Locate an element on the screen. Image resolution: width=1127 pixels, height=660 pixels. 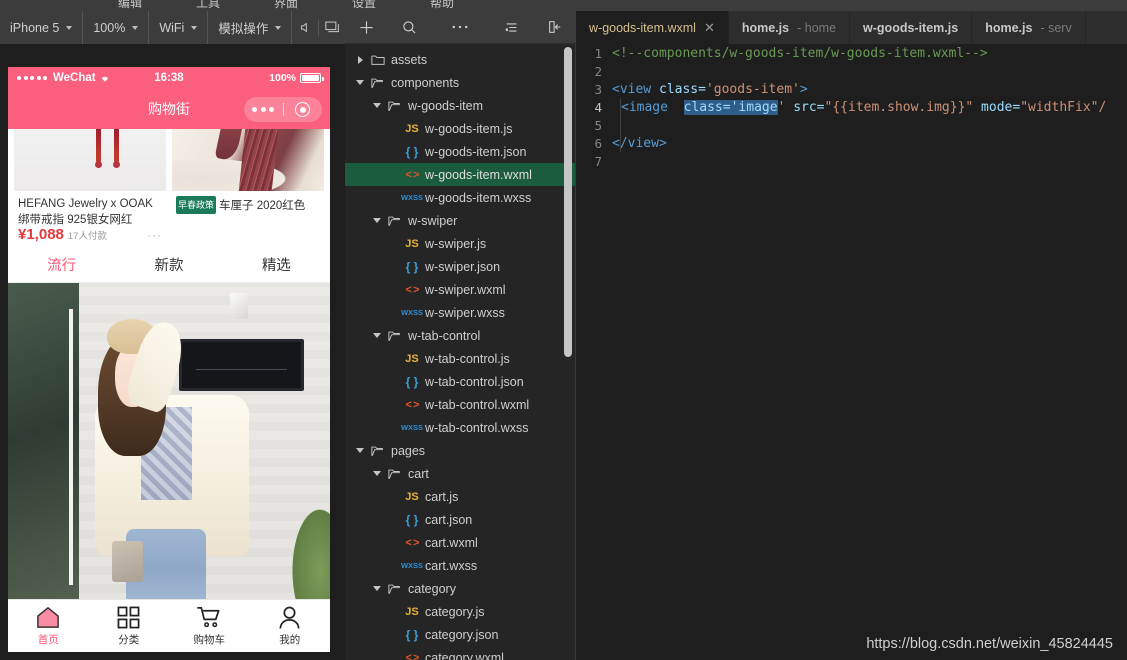
tree-file-row: JS w-swiper.js is located at coordinates (460, 243).